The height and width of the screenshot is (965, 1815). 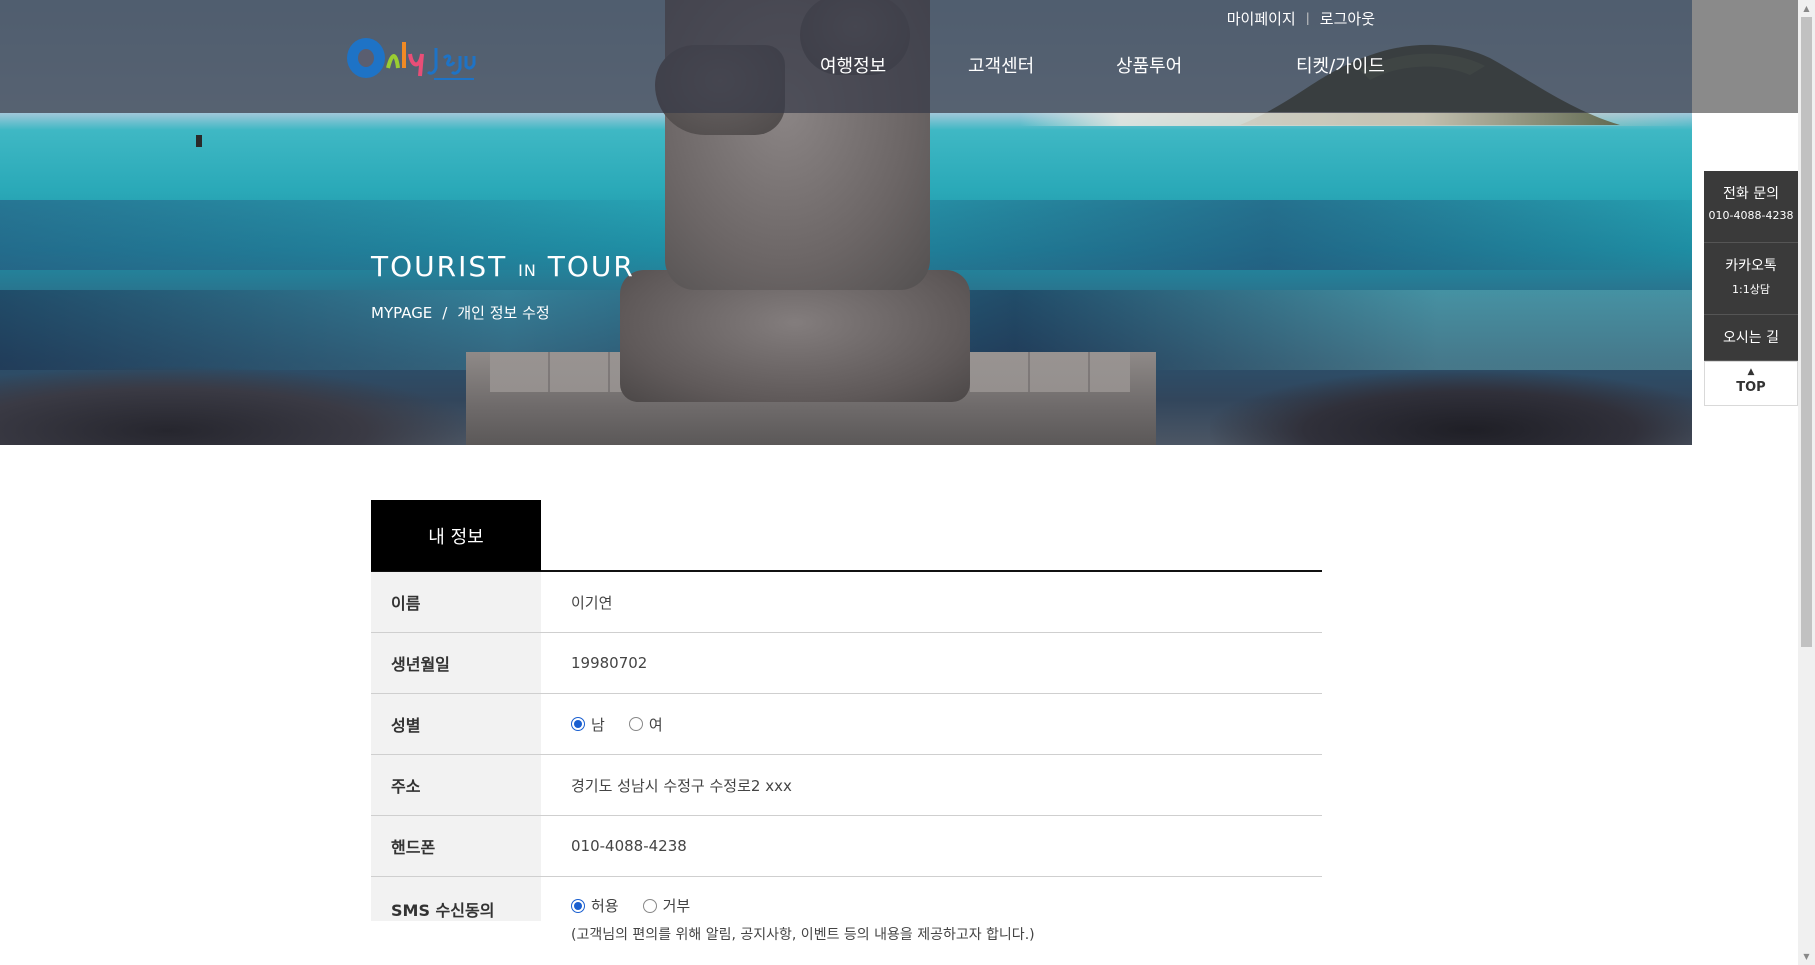 What do you see at coordinates (240, 405) in the screenshot?
I see `rocks-left` at bounding box center [240, 405].